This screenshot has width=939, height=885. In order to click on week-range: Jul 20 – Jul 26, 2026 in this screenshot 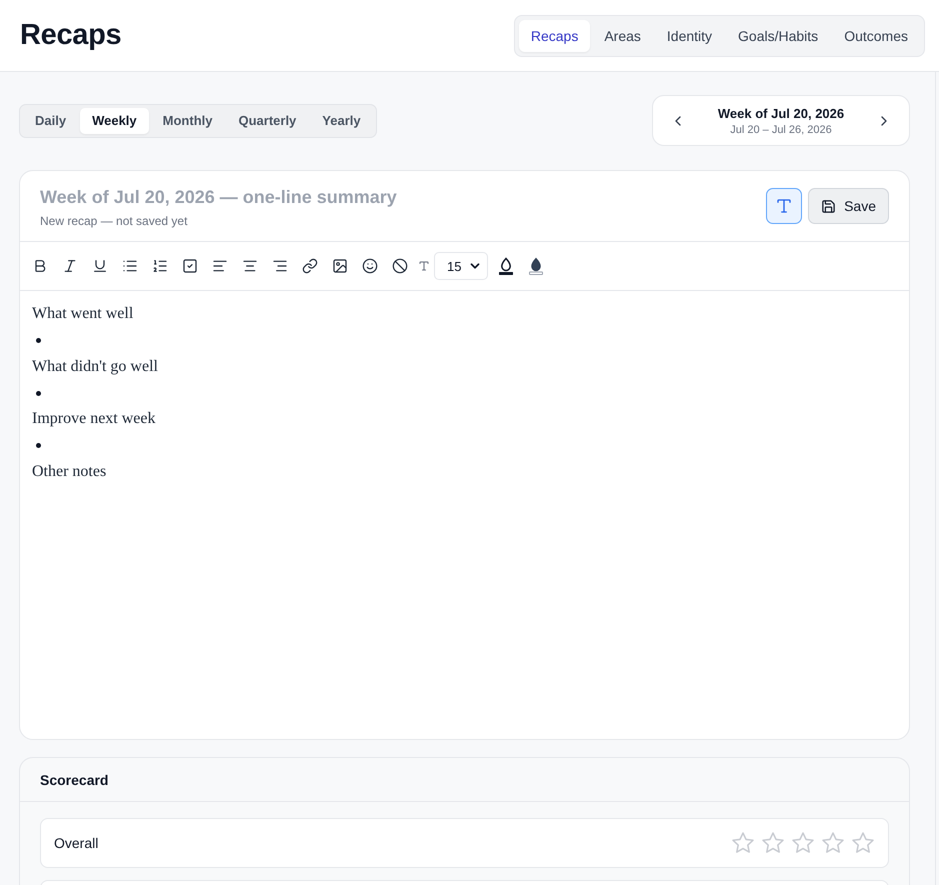, I will do `click(781, 130)`.